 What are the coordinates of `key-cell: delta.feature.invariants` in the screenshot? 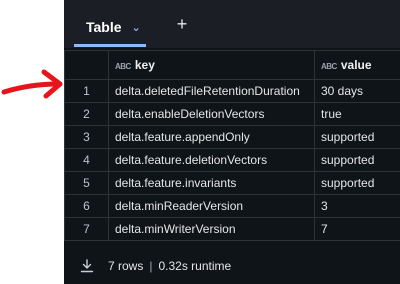 It's located at (211, 183).